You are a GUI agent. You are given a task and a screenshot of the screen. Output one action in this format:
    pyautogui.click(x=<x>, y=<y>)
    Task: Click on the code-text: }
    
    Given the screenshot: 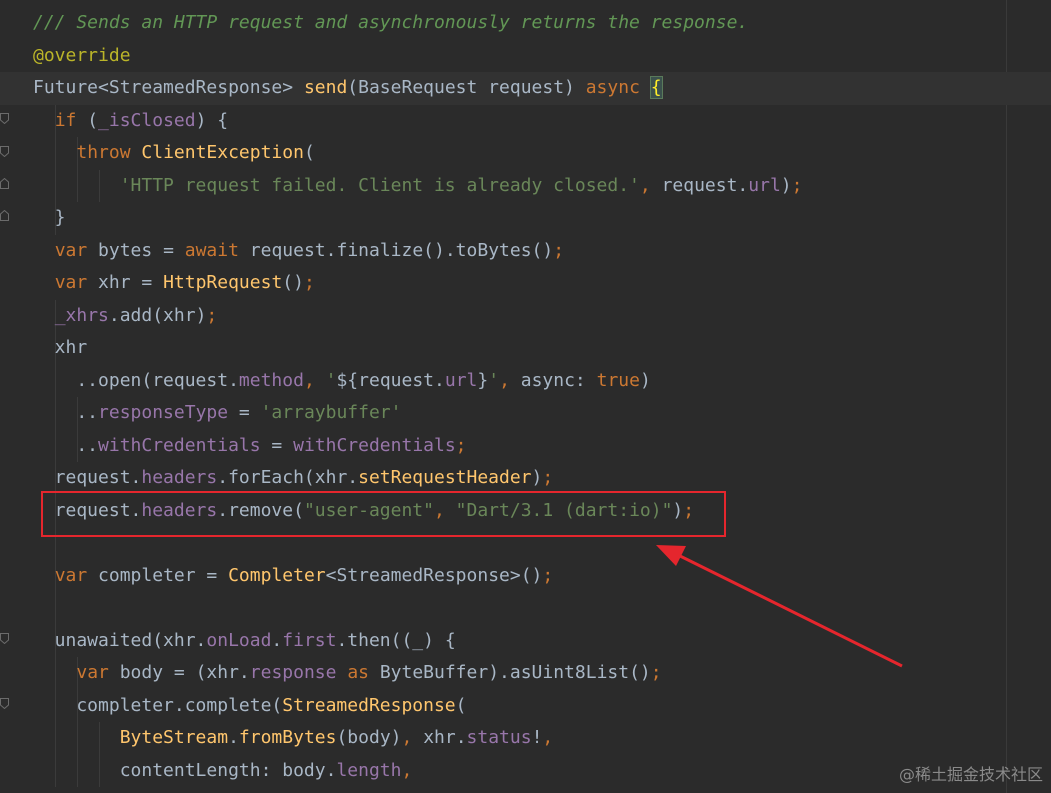 What is the action you would take?
    pyautogui.click(x=49, y=218)
    